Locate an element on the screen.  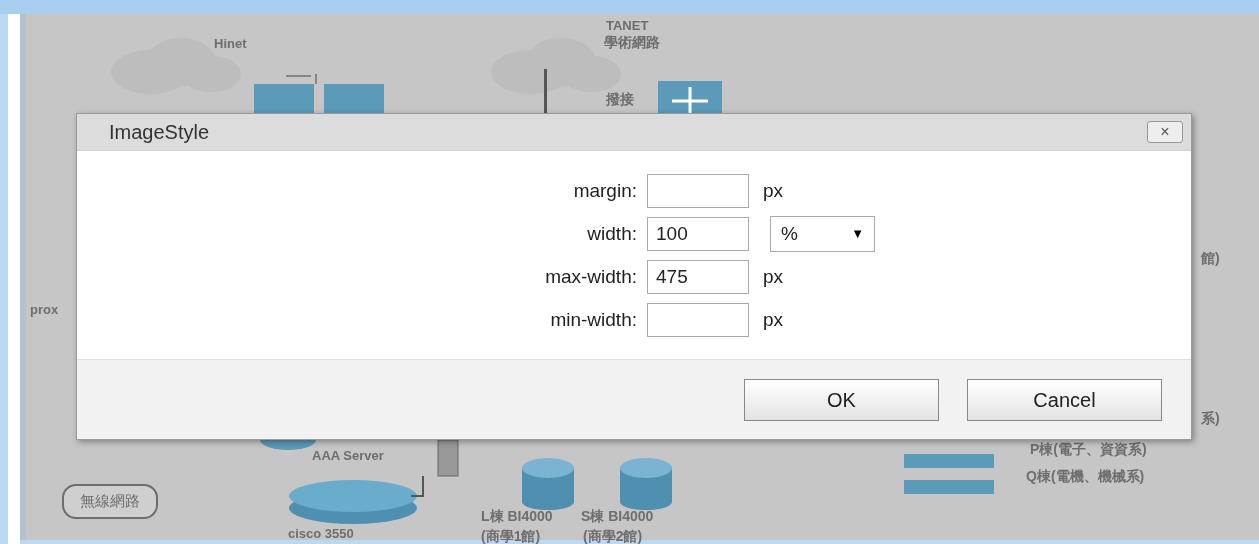
diagram-label: (商學2館) is located at coordinates (613, 535).